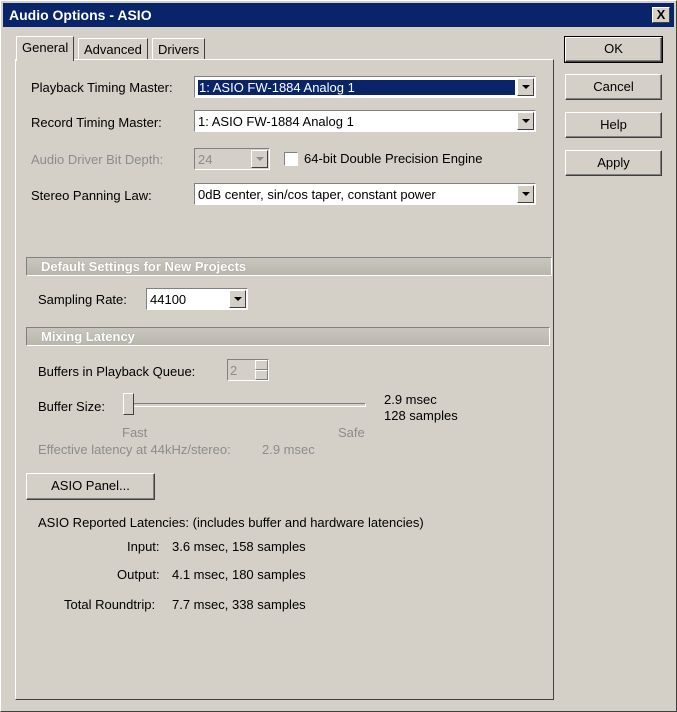 This screenshot has width=677, height=712. Describe the element at coordinates (128, 404) in the screenshot. I see `buffer-size-slider-thumb` at that location.